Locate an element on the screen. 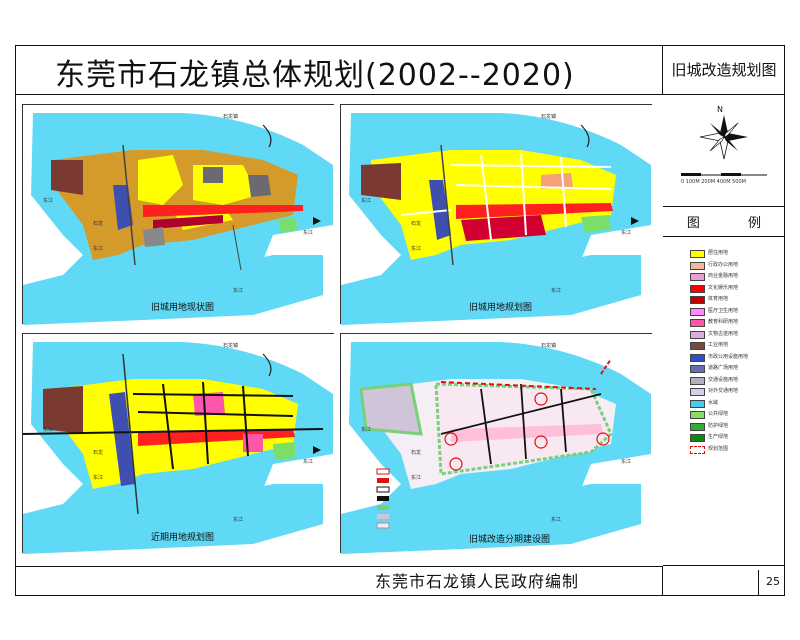 This screenshot has width=800, height=640. legend-title: 图 例 is located at coordinates (724, 222).